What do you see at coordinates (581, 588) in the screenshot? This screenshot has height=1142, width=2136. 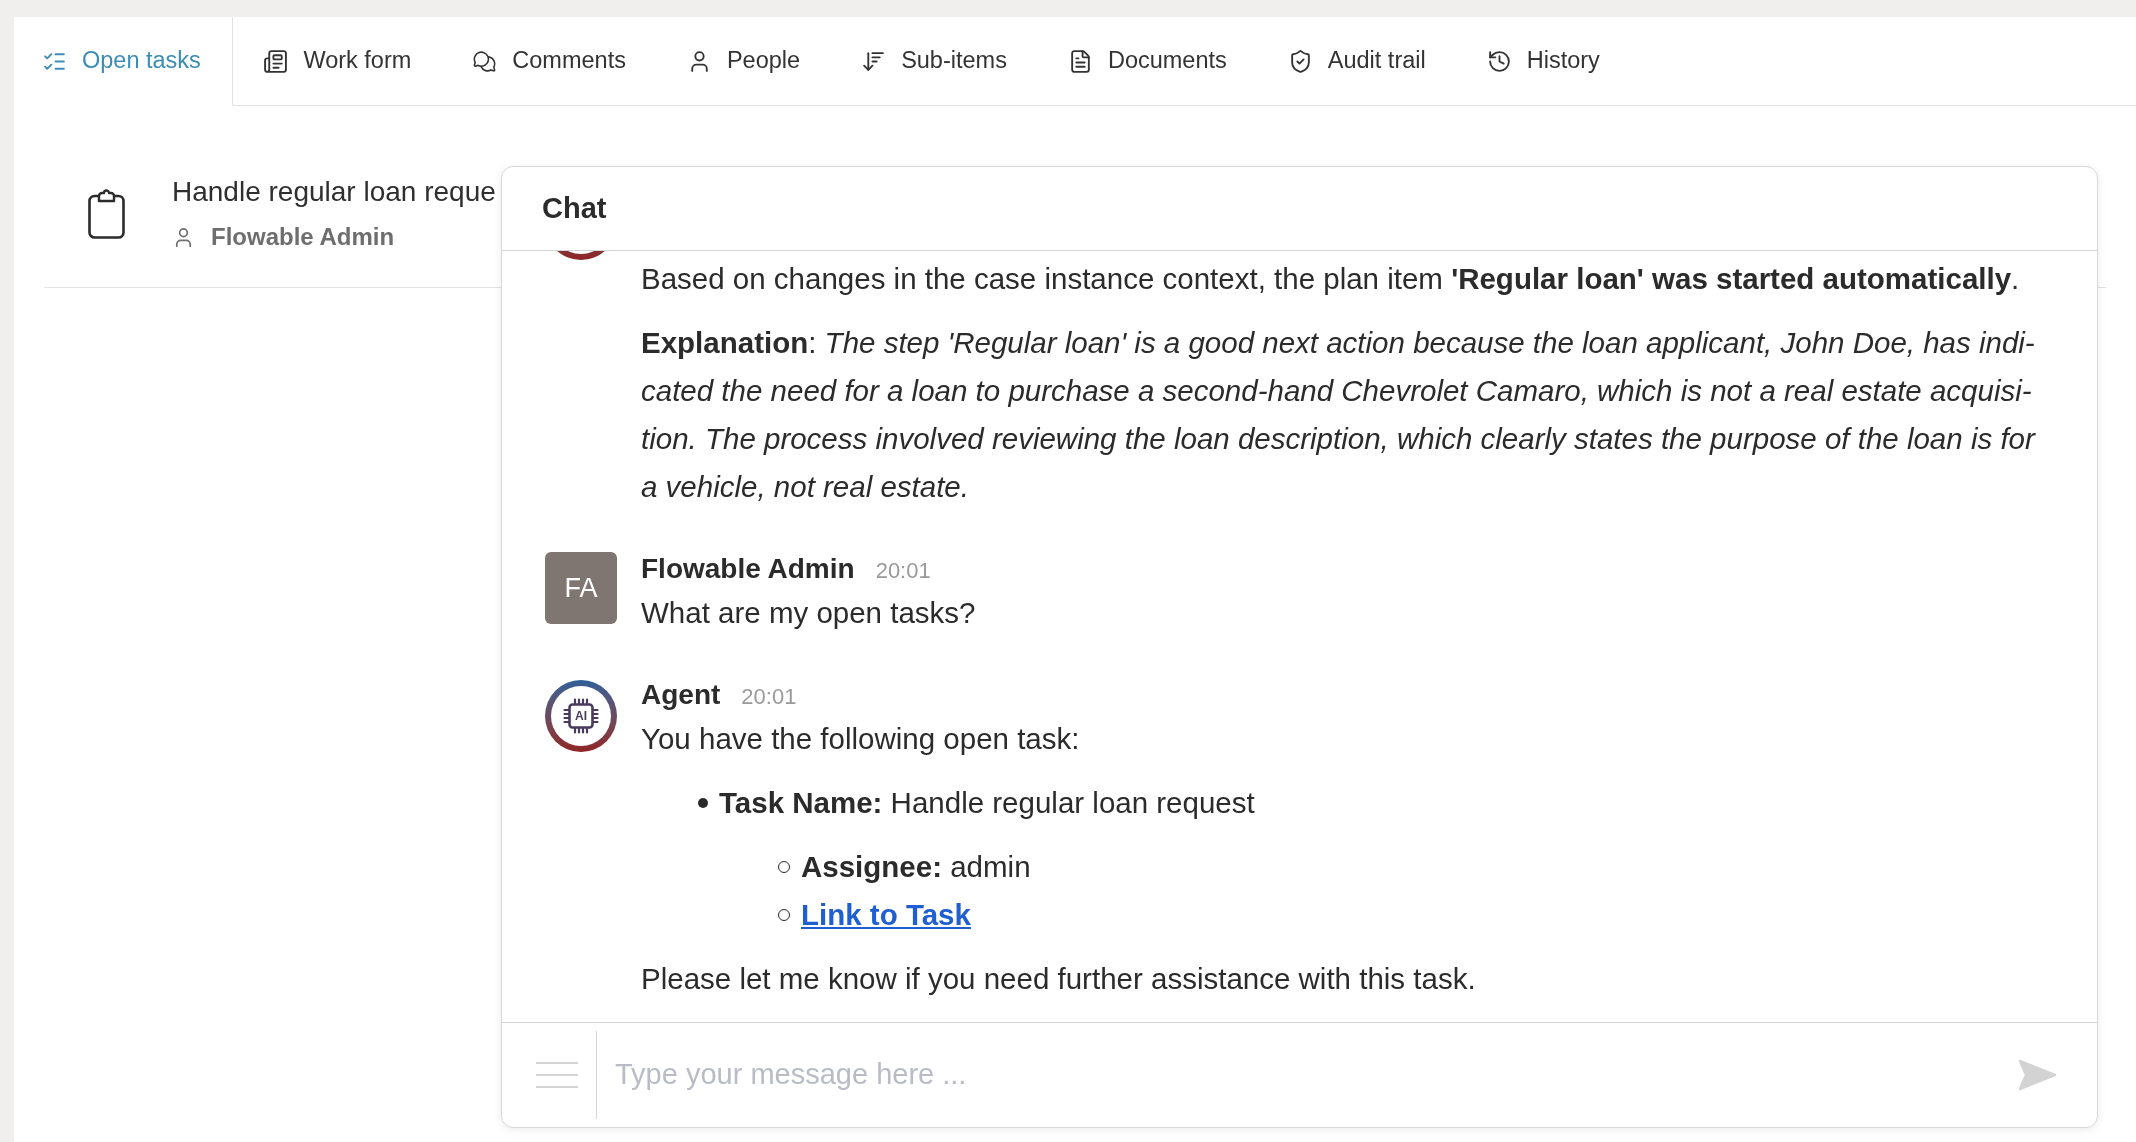 I see `user-avatar: FA` at bounding box center [581, 588].